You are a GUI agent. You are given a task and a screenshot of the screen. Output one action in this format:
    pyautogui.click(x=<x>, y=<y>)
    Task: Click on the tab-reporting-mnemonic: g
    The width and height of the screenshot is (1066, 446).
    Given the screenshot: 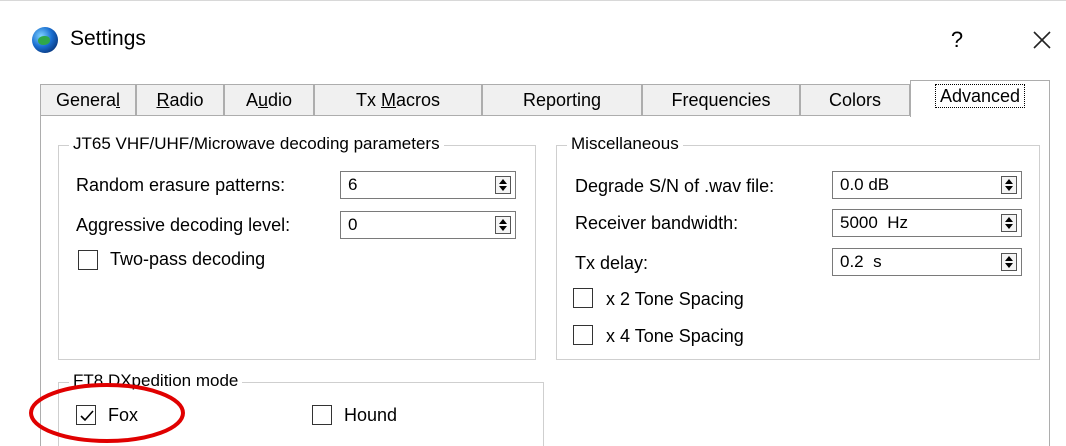 What is the action you would take?
    pyautogui.click(x=596, y=100)
    